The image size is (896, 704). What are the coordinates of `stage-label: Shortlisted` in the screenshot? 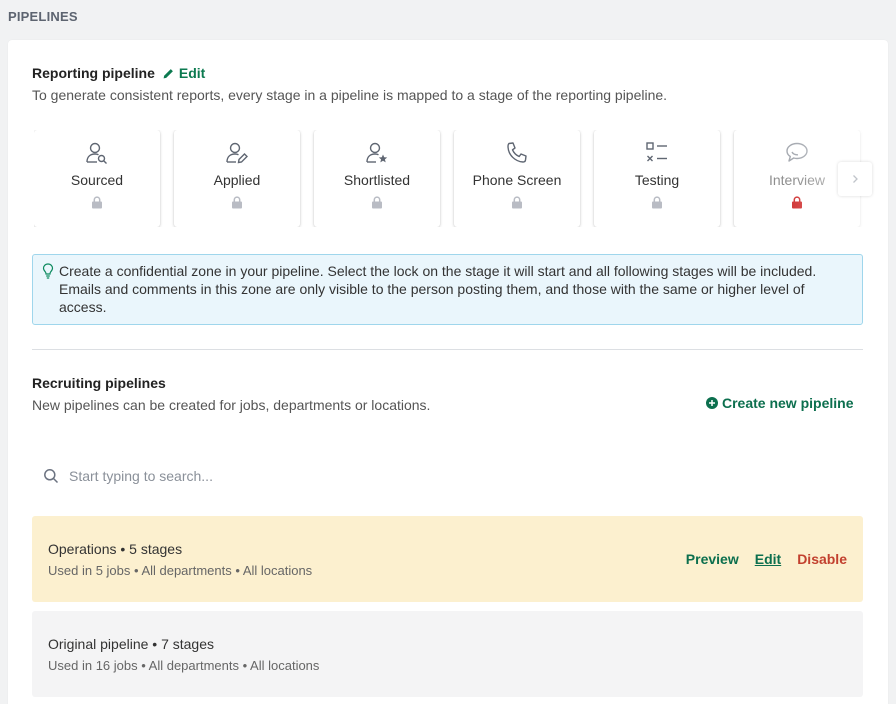 It's located at (377, 180).